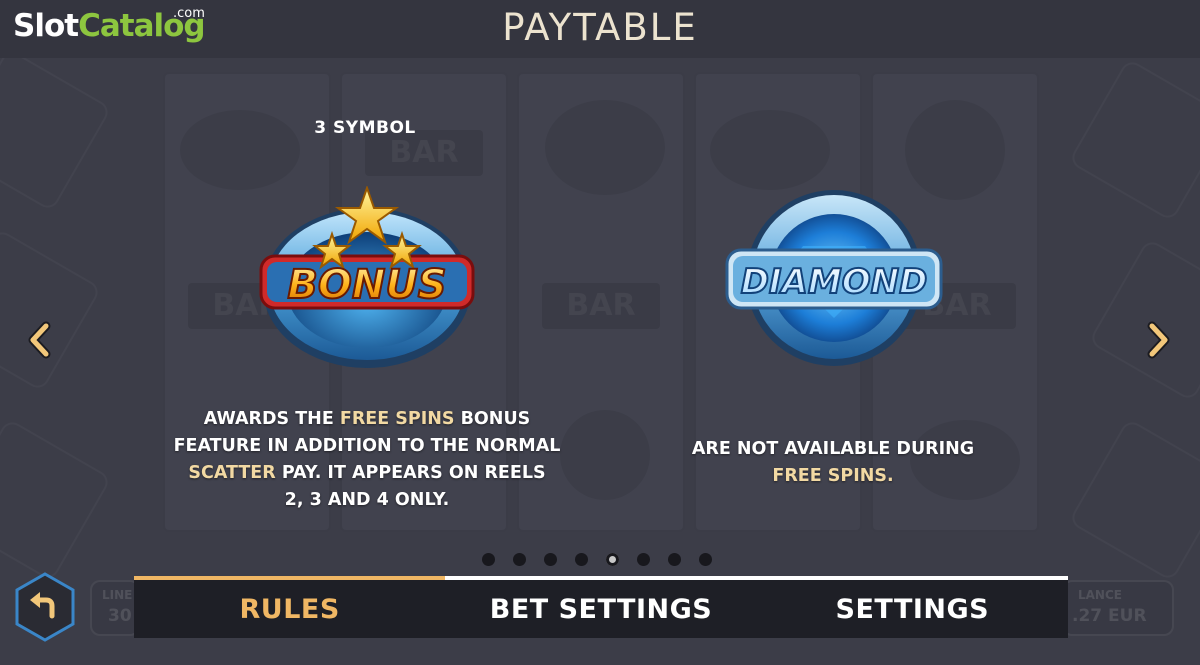 The width and height of the screenshot is (1200, 665). Describe the element at coordinates (397, 419) in the screenshot. I see `bonus-desc-free-spins: FREE SPINS` at that location.